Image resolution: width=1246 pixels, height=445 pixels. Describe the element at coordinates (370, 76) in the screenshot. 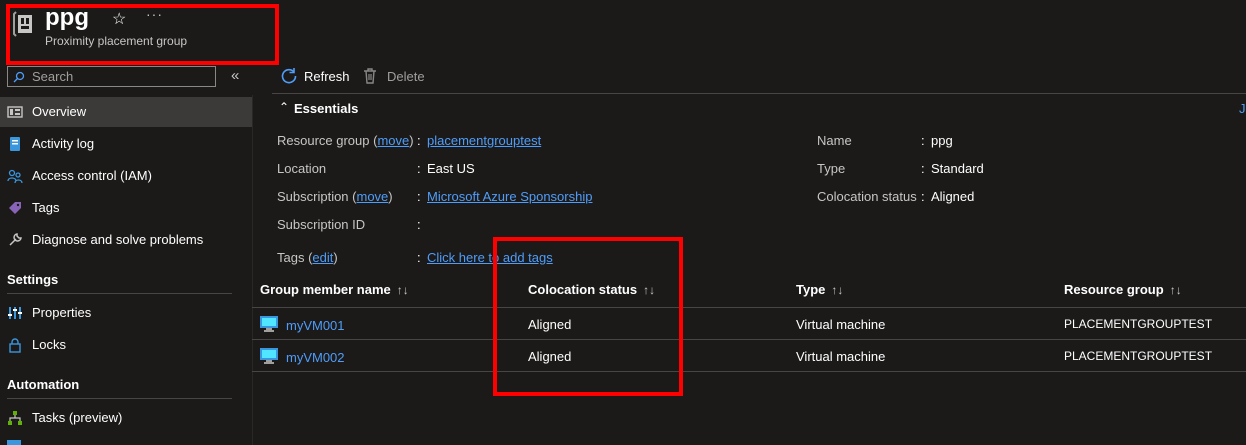

I see `trash-icon` at that location.